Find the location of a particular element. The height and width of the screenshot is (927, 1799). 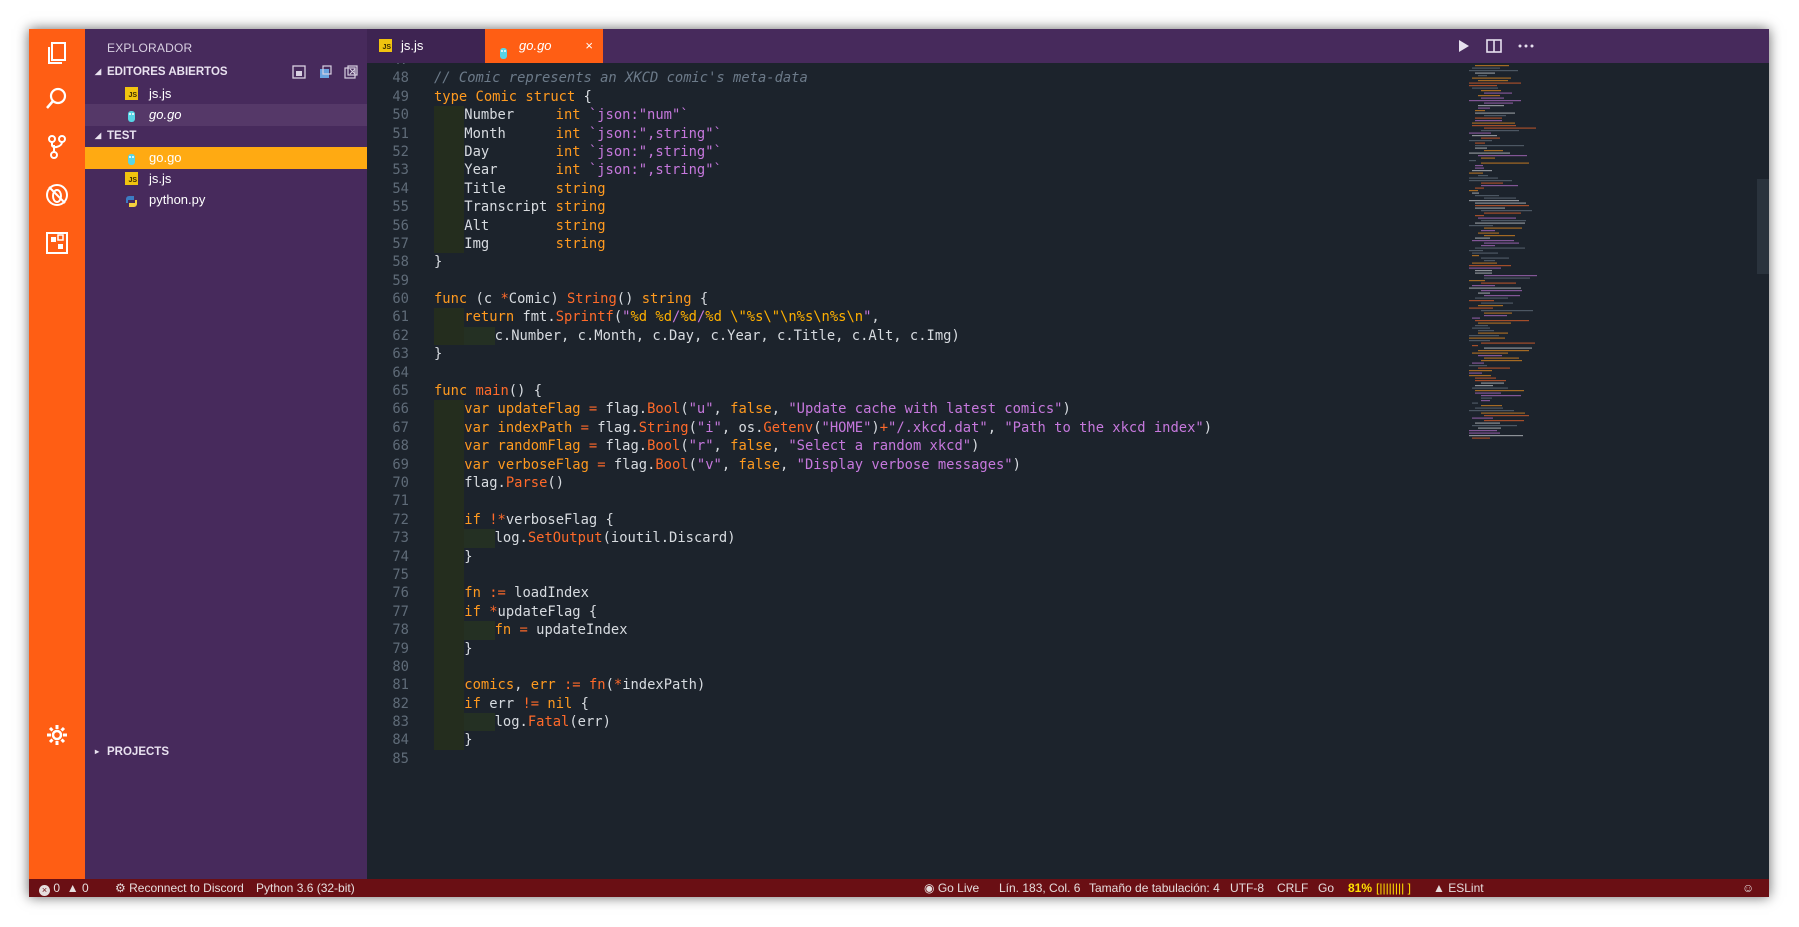

chevron-down-icon: ◢ is located at coordinates (98, 71).